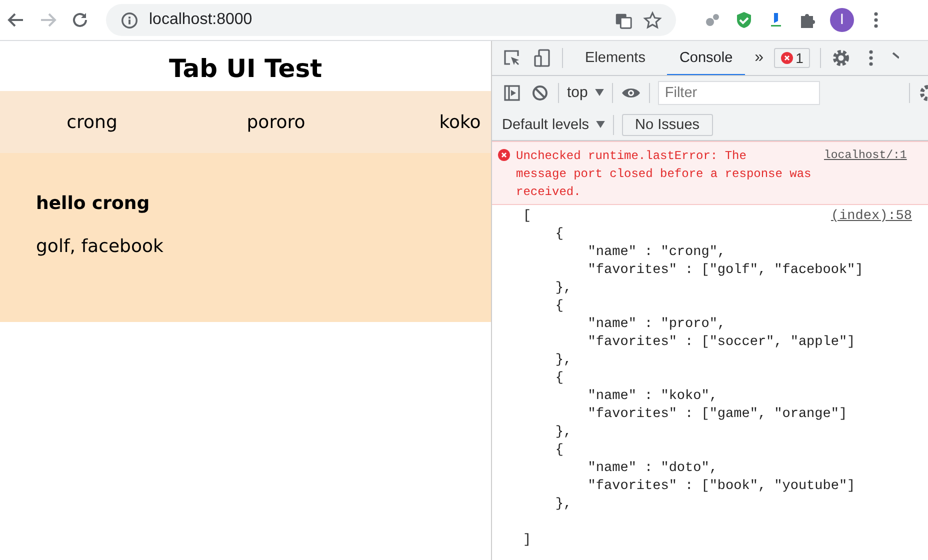  I want to click on page-title: Tab UI Test, so click(246, 69).